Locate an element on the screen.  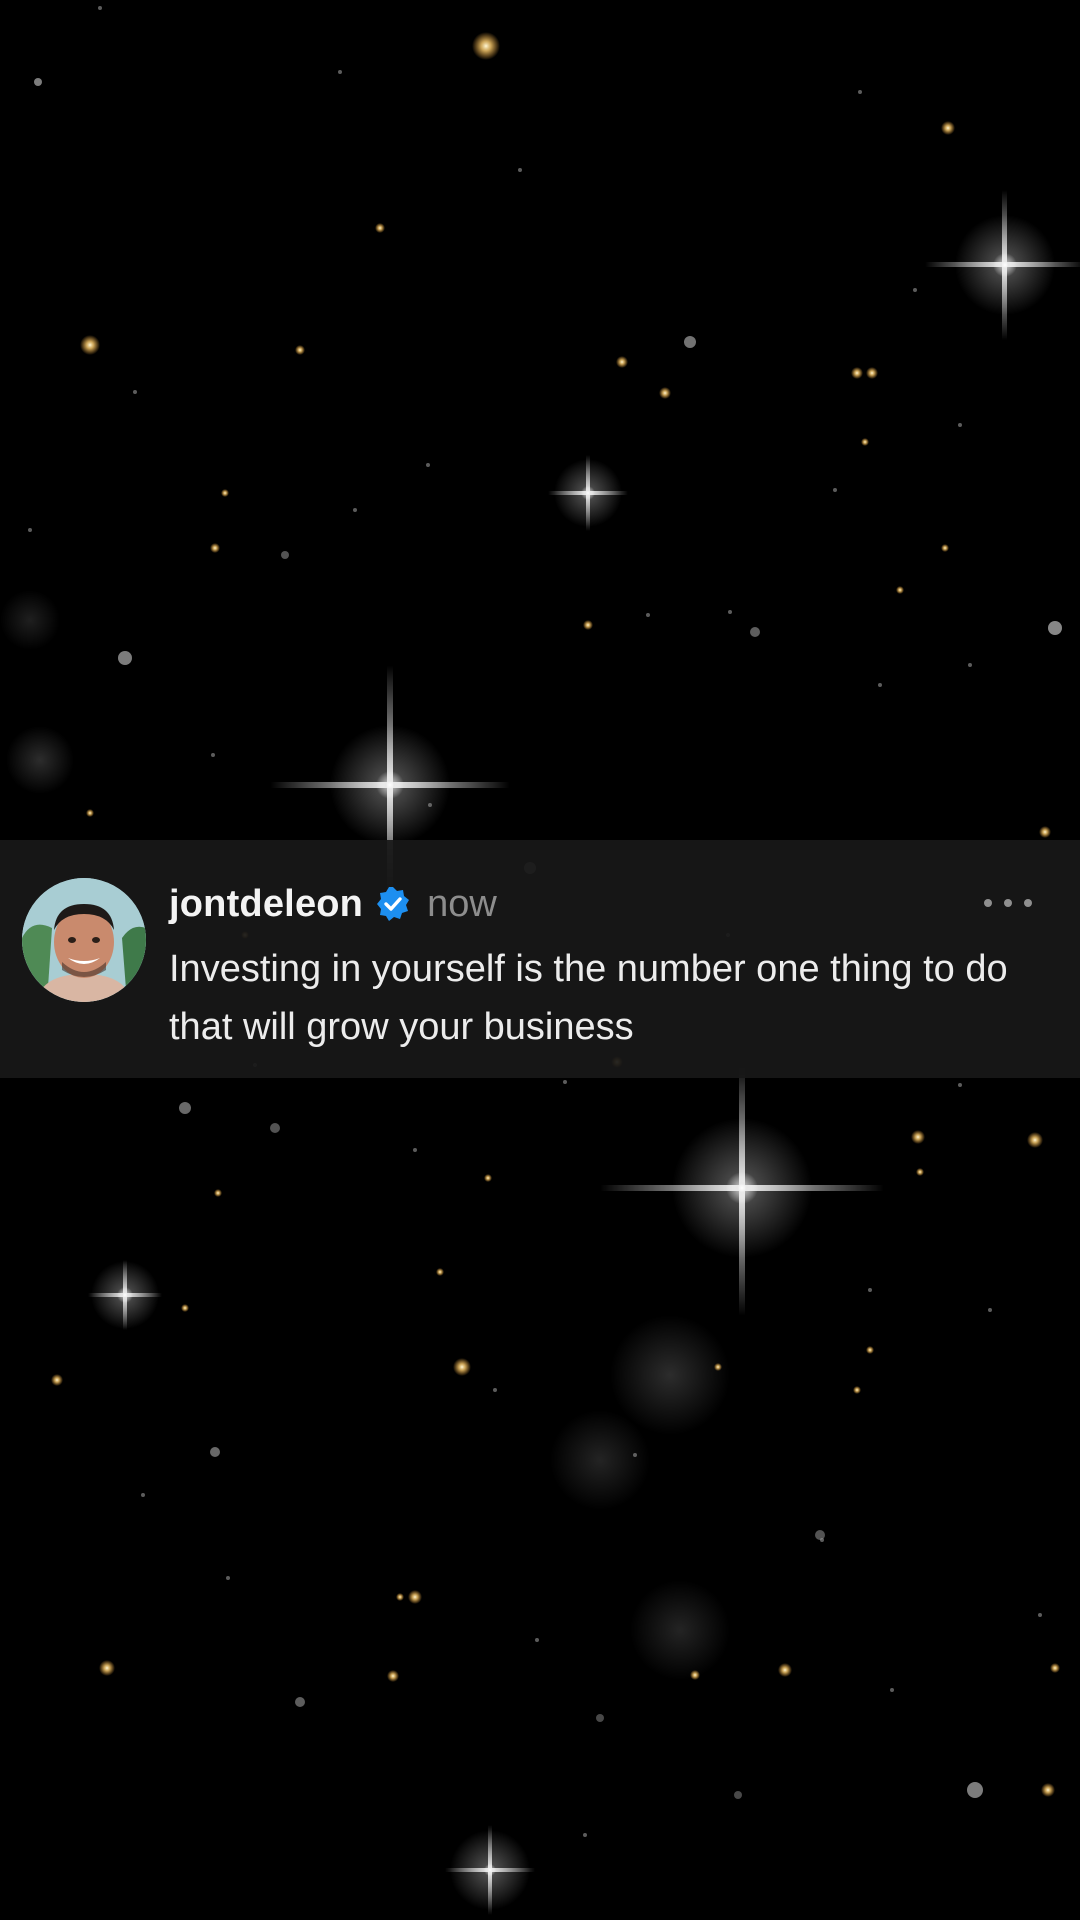
profile-photo is located at coordinates (84, 940).